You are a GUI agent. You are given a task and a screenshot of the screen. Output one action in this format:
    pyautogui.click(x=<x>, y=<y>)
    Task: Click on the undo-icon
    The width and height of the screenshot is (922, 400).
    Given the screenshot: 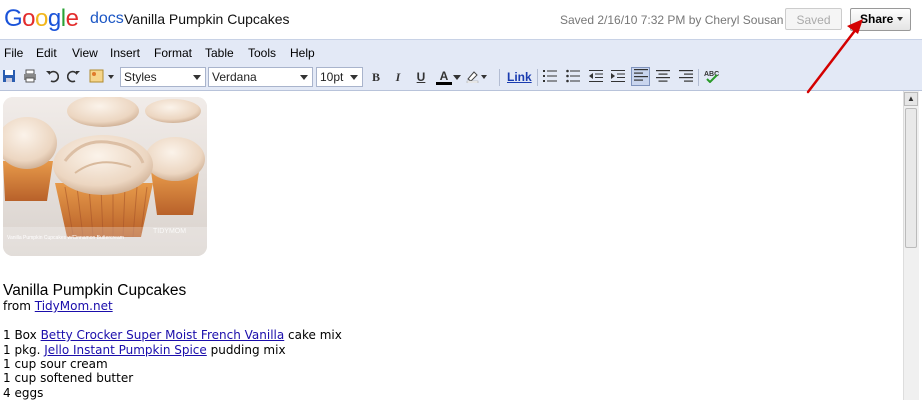 What is the action you would take?
    pyautogui.click(x=52, y=77)
    